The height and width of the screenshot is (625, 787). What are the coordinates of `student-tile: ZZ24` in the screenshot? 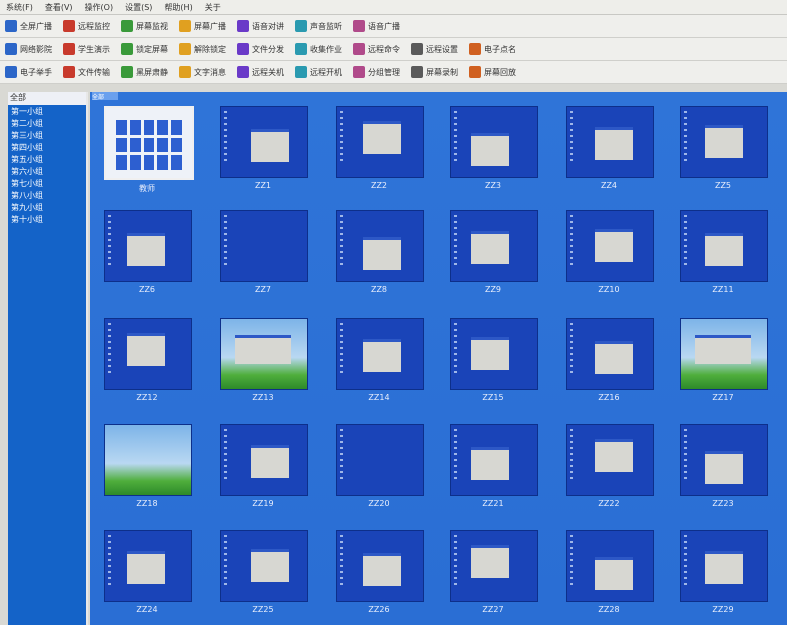 It's located at (148, 572).